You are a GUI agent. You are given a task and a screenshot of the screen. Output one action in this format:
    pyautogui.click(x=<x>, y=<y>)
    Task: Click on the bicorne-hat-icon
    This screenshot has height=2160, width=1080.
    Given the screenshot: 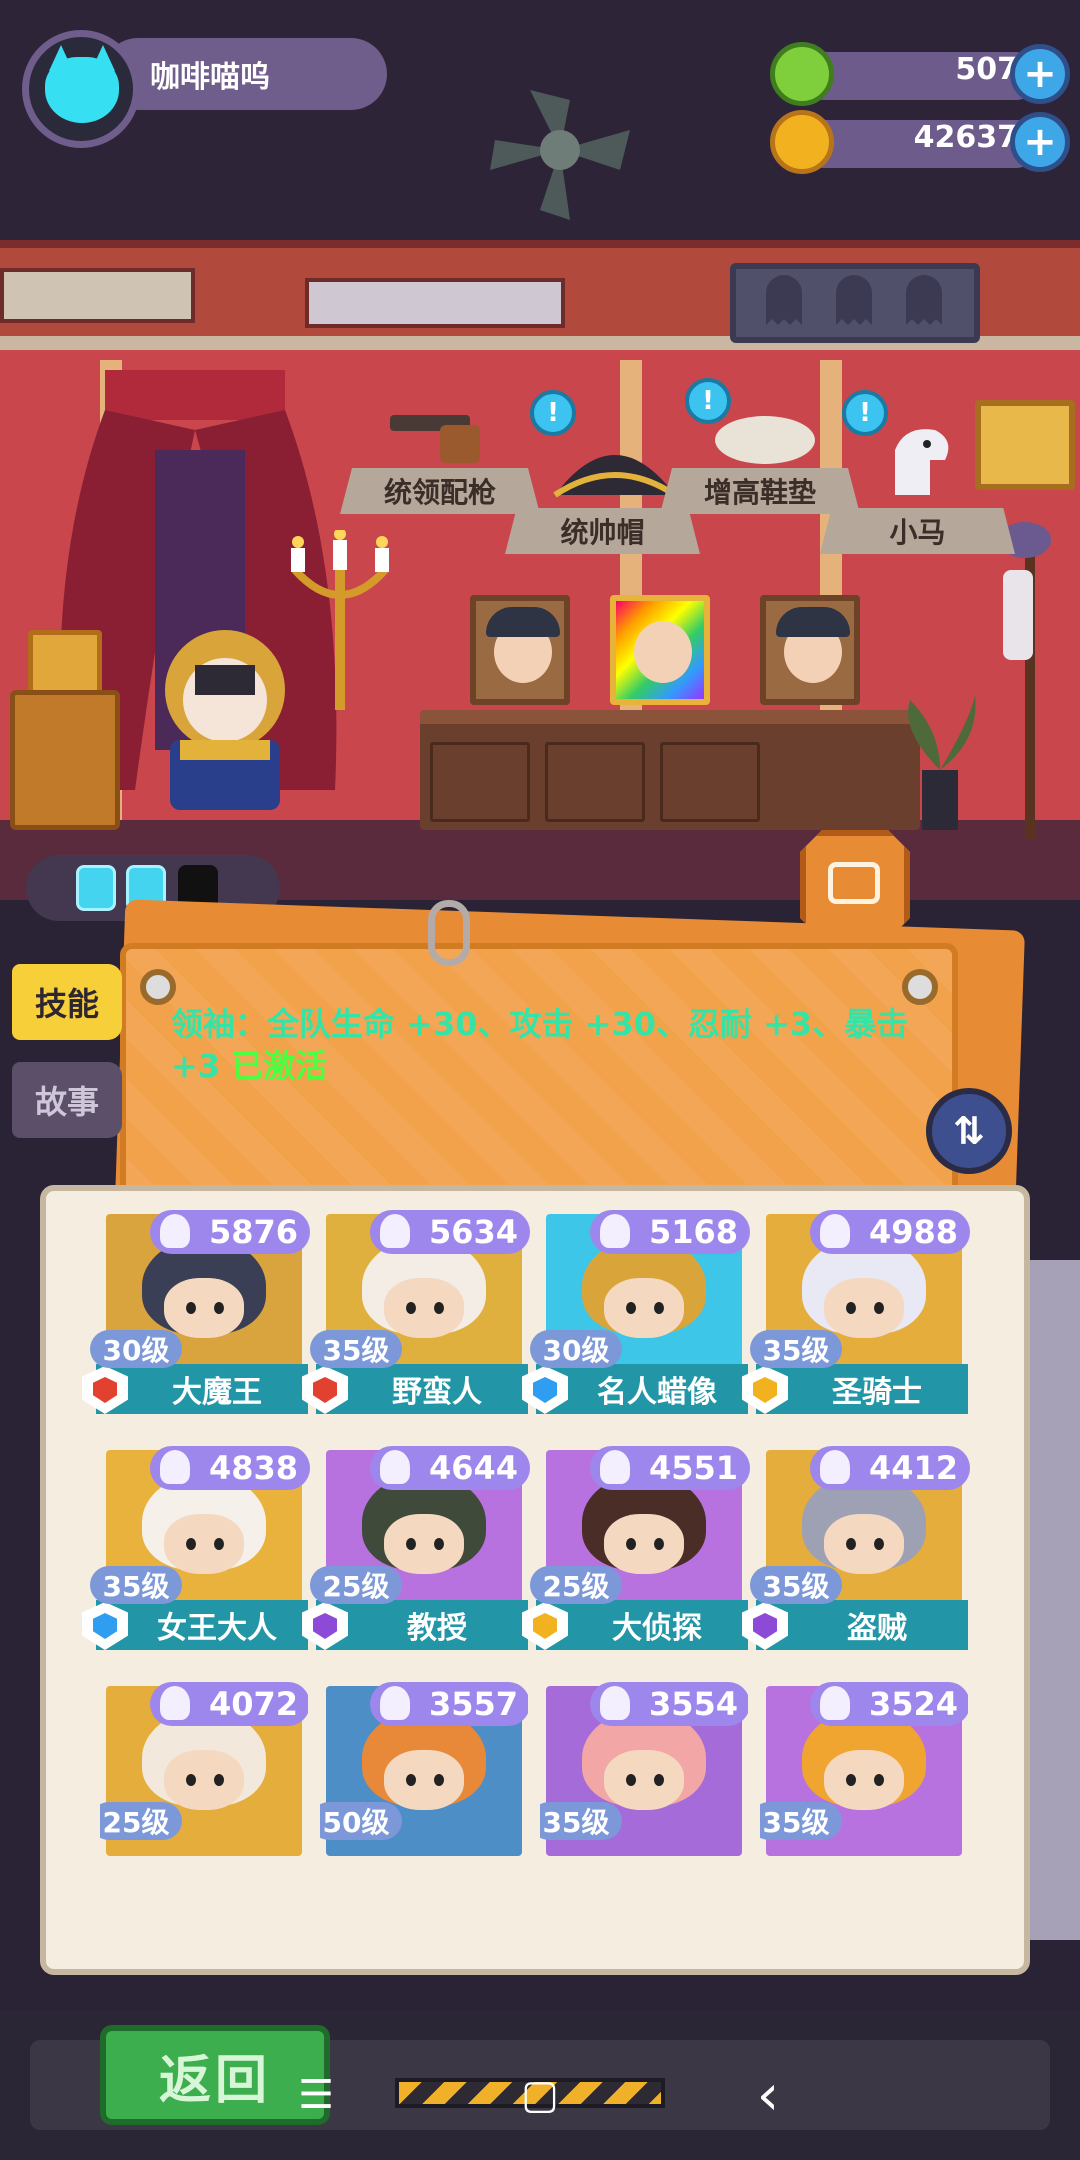 What is the action you would take?
    pyautogui.click(x=615, y=465)
    